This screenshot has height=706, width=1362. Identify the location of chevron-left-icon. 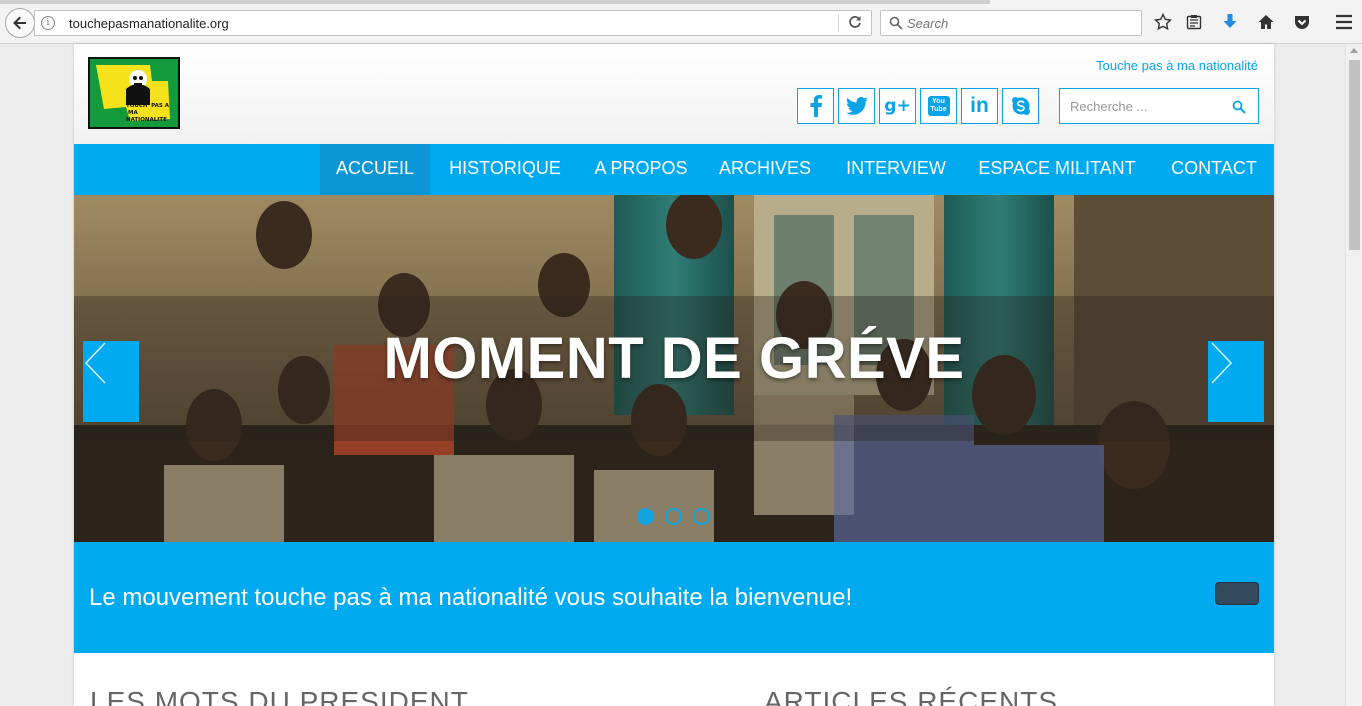
(95, 363).